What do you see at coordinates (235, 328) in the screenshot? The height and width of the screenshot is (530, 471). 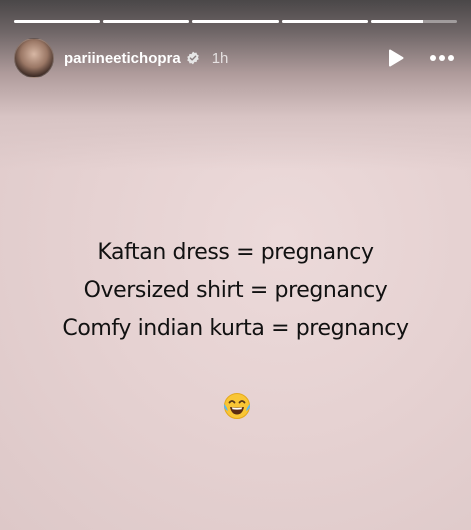 I see `story-text-line: Comfy indian kurta = pregnancy` at bounding box center [235, 328].